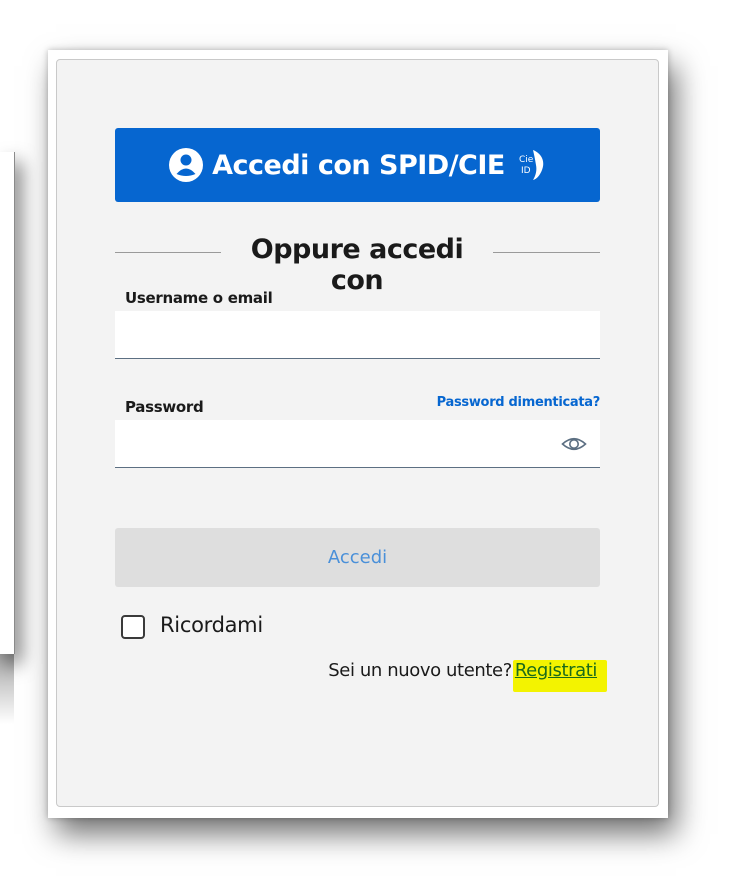 This screenshot has width=736, height=885. I want to click on spid-cie-login-button: Accedi con SPID/CIE Cie ID, so click(357, 165).